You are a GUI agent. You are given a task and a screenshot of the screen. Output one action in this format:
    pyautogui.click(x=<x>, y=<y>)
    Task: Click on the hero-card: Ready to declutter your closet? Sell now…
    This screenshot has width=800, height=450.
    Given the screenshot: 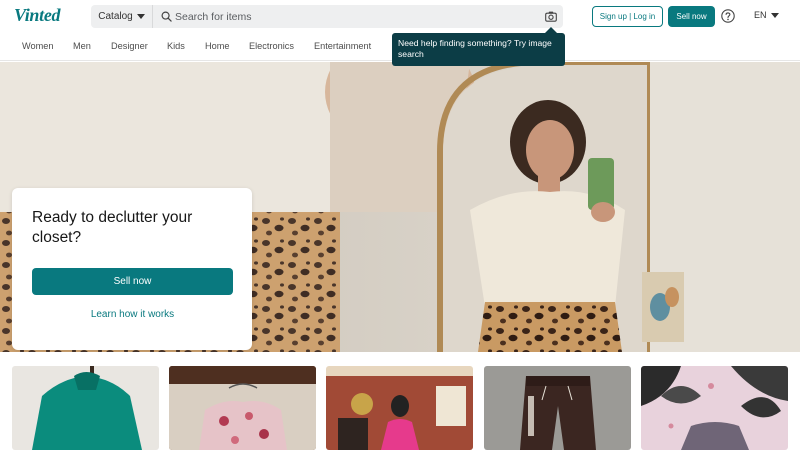 What is the action you would take?
    pyautogui.click(x=132, y=269)
    